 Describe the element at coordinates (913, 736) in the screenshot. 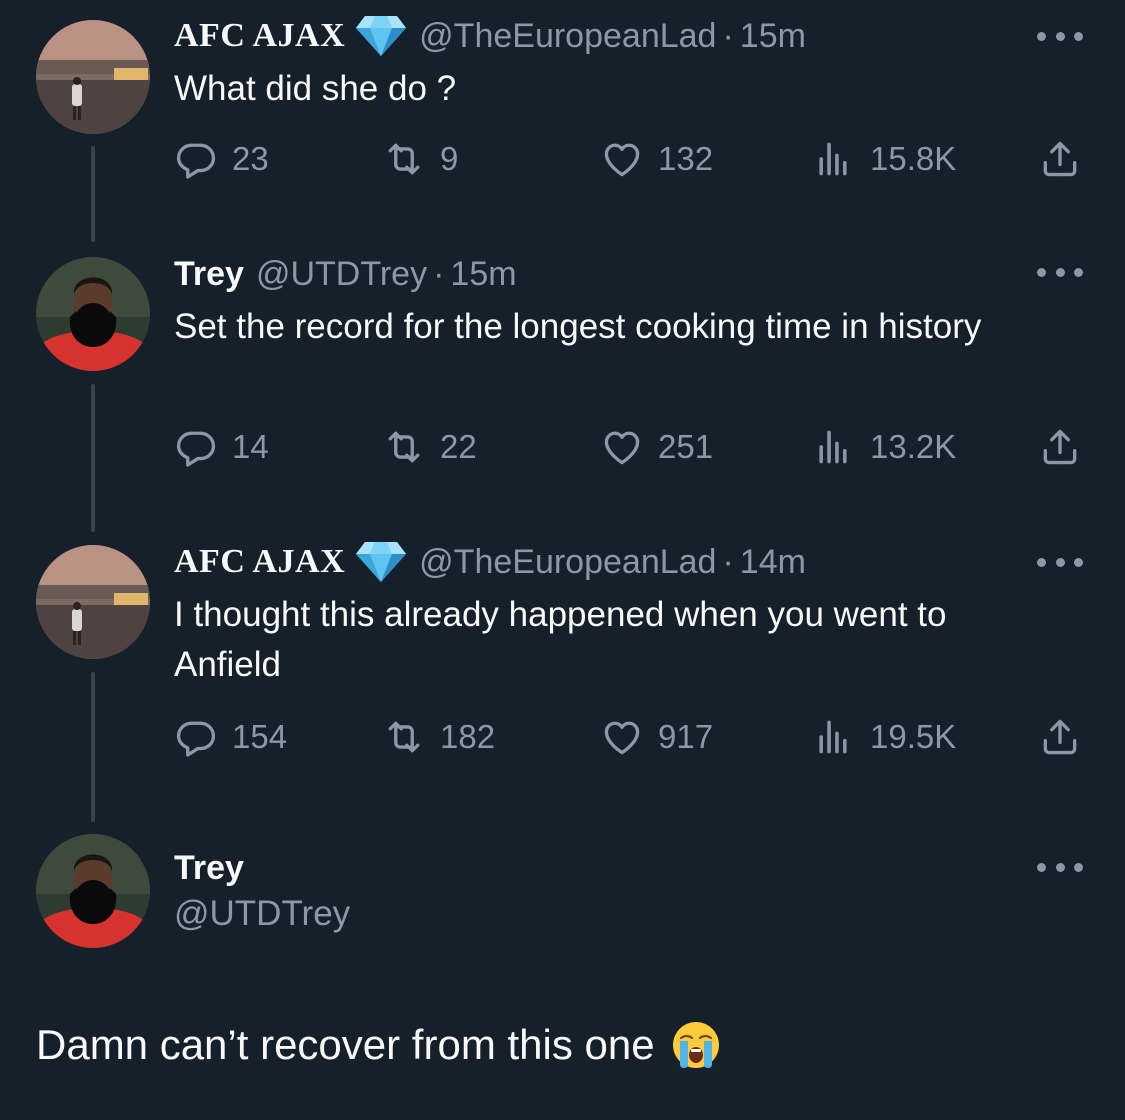

I see `view-count: 19.5K` at that location.